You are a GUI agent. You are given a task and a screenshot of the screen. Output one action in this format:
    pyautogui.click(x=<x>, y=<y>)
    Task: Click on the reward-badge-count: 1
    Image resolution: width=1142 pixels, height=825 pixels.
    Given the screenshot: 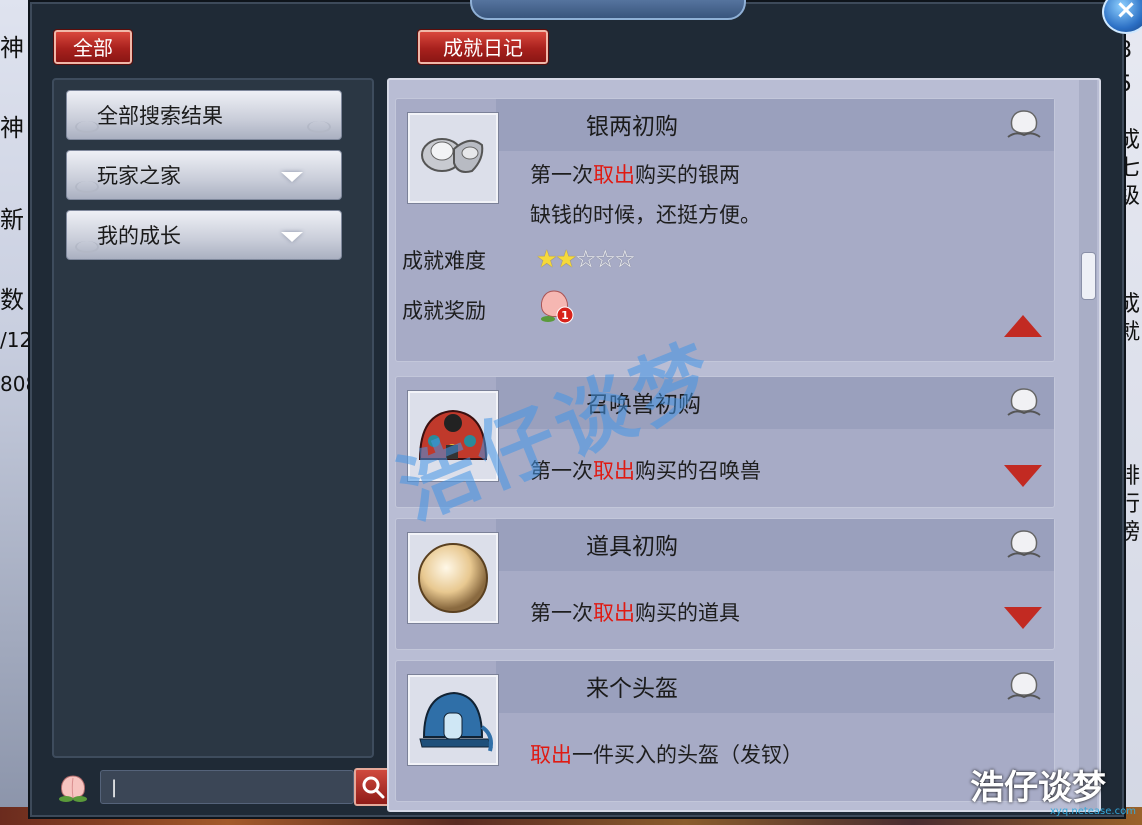 What is the action you would take?
    pyautogui.click(x=565, y=315)
    